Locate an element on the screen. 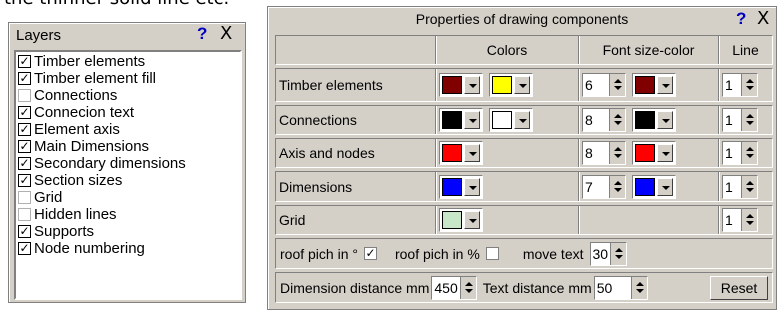  header-line: Line is located at coordinates (745, 50).